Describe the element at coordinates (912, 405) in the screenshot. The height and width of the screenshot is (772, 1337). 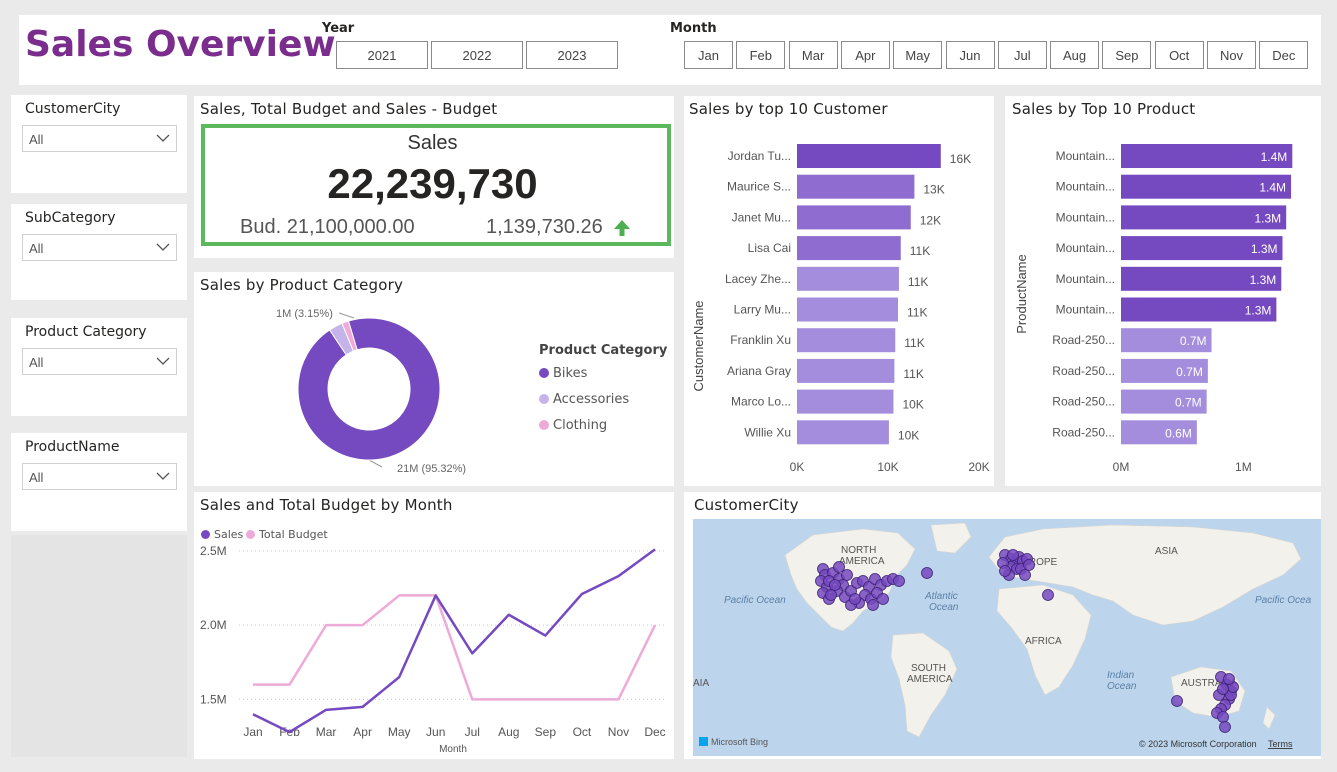
I see `data-label: 10K` at that location.